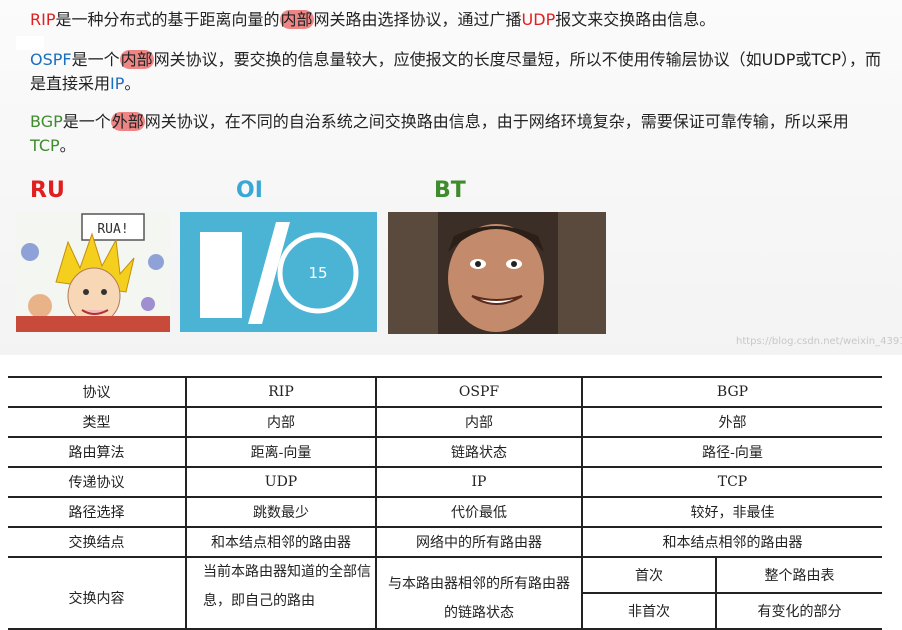  What do you see at coordinates (45, 145) in the screenshot?
I see `tcp-term: TCP` at bounding box center [45, 145].